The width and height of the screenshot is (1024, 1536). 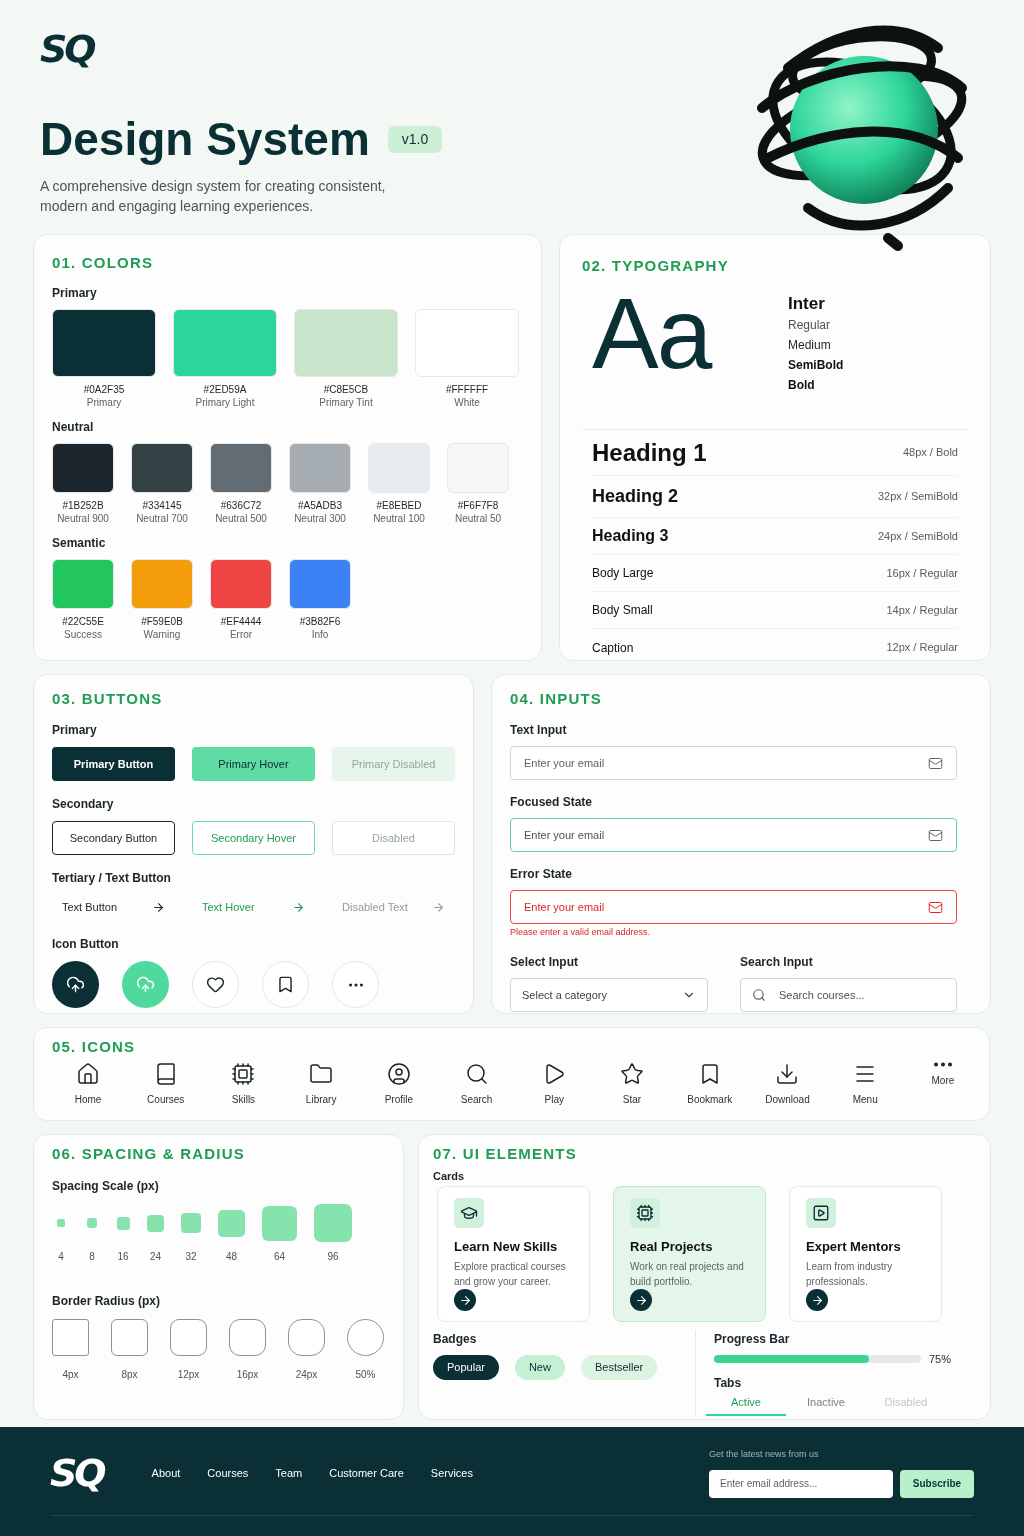 What do you see at coordinates (321, 1100) in the screenshot?
I see `icon-label: Library` at bounding box center [321, 1100].